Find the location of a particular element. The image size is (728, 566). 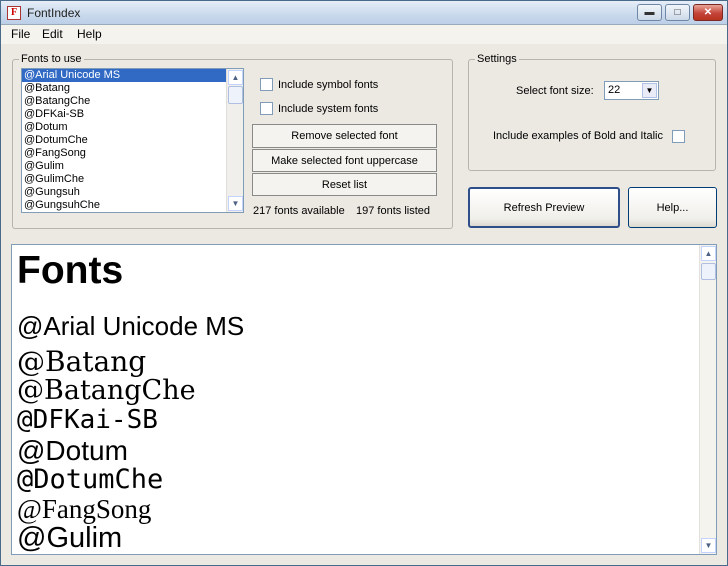

preview-font-sample: @DotumChe is located at coordinates (90, 479).